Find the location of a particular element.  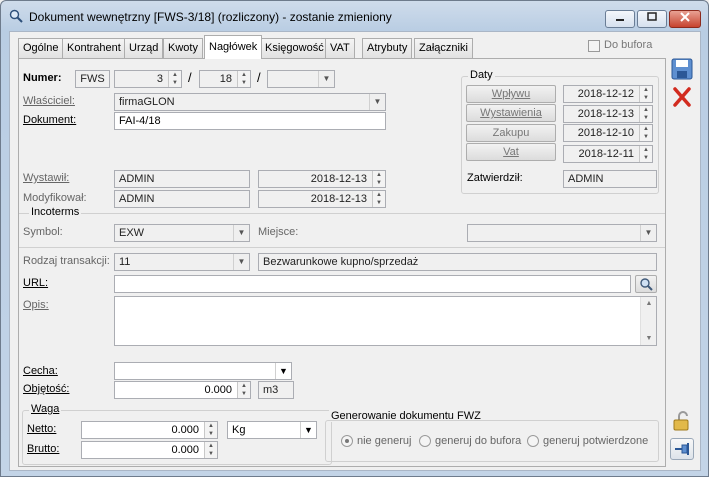

netto-label: Netto: is located at coordinates (42, 429).